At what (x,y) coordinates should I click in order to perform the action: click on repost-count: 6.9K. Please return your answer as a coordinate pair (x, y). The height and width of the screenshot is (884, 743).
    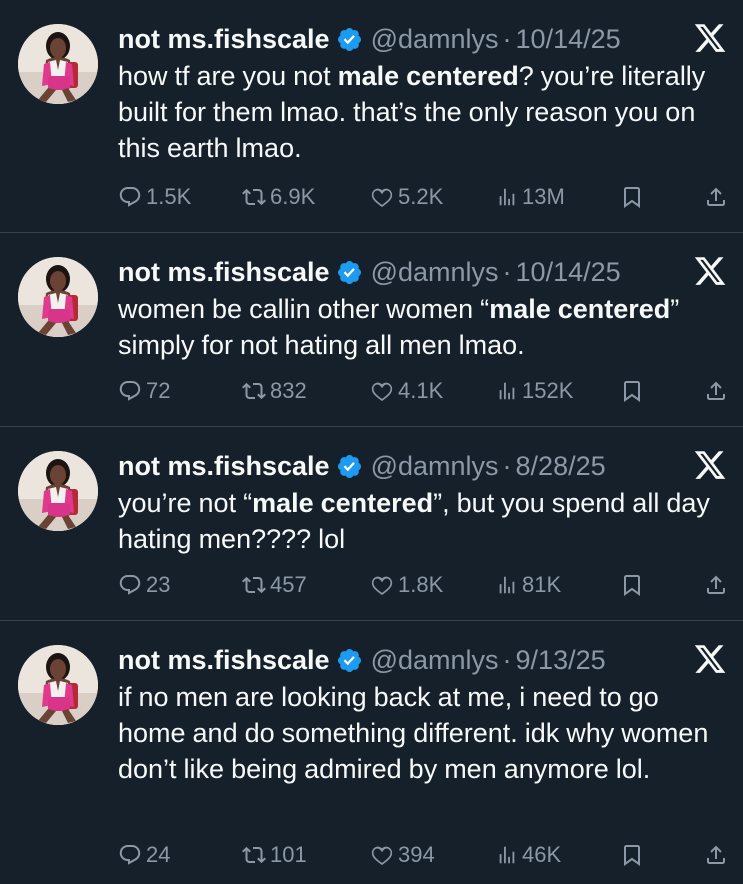
    Looking at the image, I should click on (293, 196).